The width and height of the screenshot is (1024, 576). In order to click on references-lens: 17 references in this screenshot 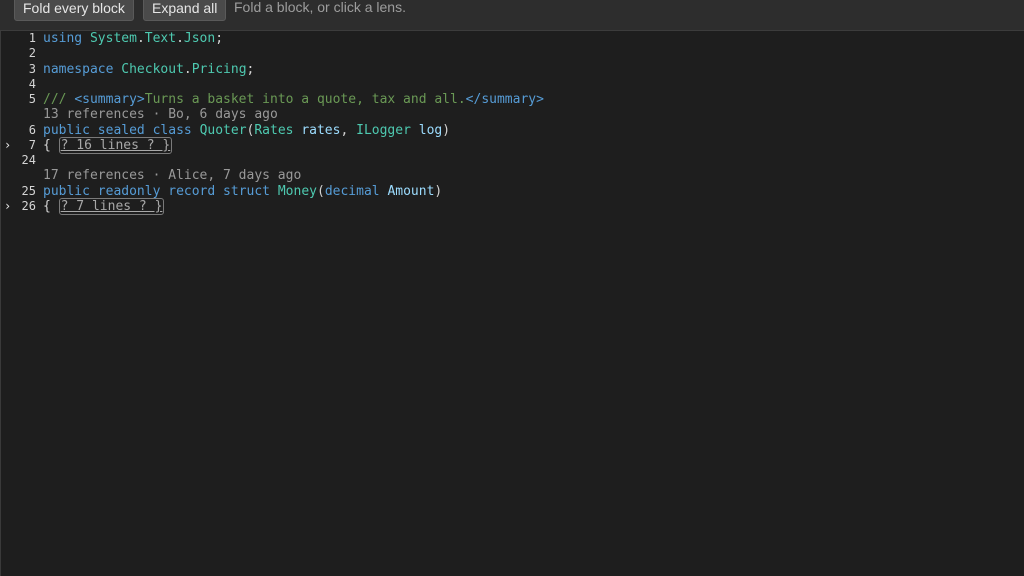, I will do `click(94, 175)`.